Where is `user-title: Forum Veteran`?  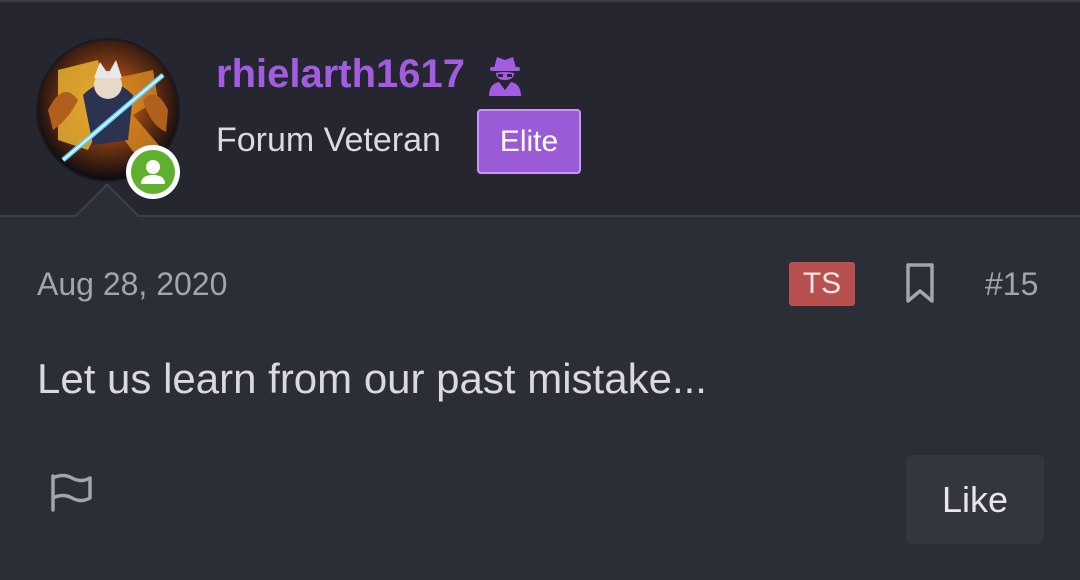 user-title: Forum Veteran is located at coordinates (328, 140).